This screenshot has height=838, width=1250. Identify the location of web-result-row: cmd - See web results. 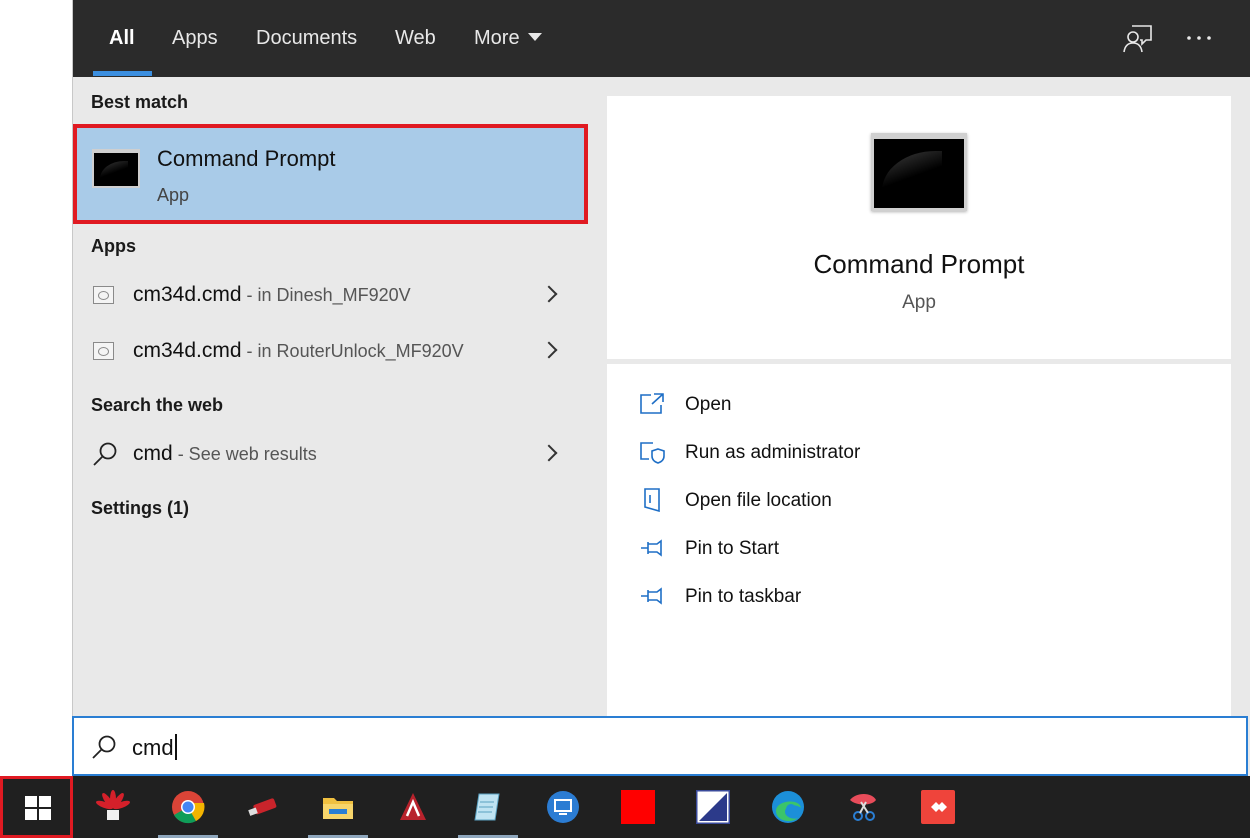
(330, 457).